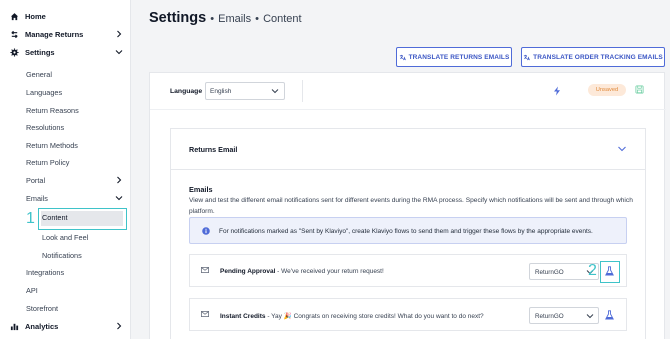 This screenshot has height=339, width=670. Describe the element at coordinates (245, 91) in the screenshot. I see `language-select: English` at that location.